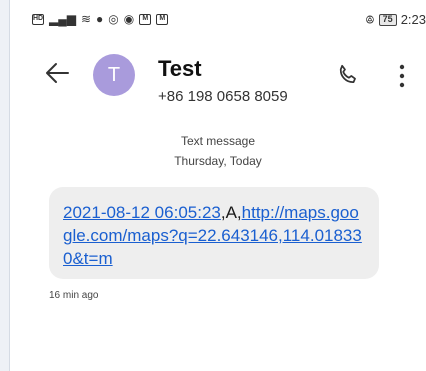  What do you see at coordinates (413, 19) in the screenshot?
I see `clock: 2:23` at bounding box center [413, 19].